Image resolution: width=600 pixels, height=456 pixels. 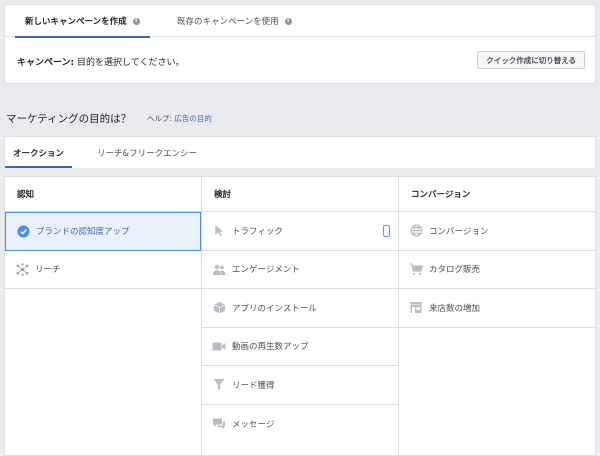 What do you see at coordinates (300, 424) in the screenshot?
I see `objective-messages: メッセージ` at bounding box center [300, 424].